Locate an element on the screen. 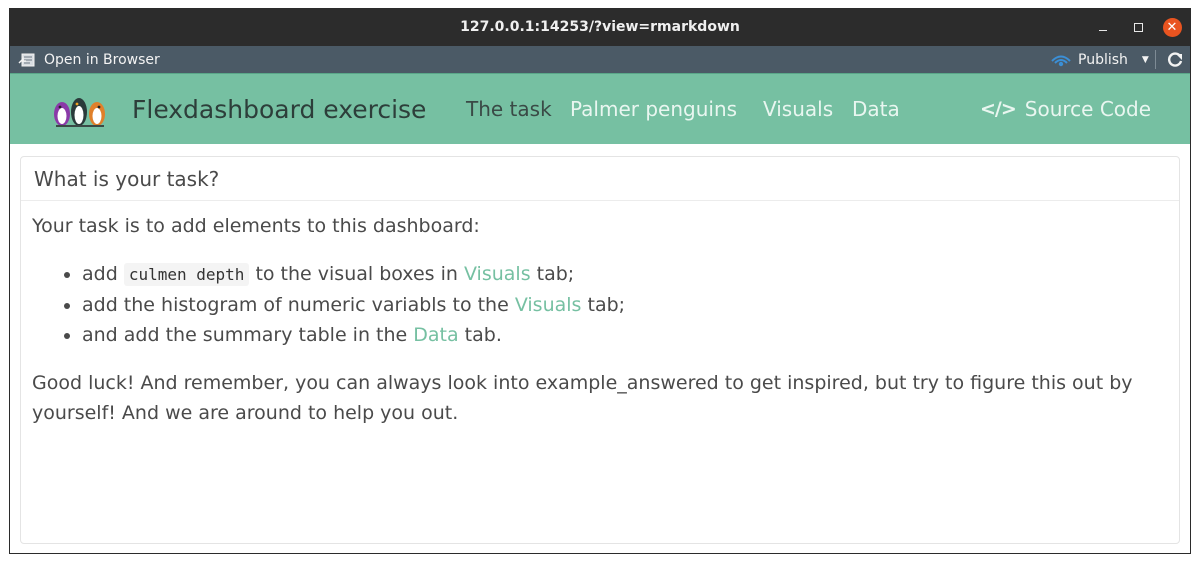 Image resolution: width=1200 pixels, height=564 pixels. task-text: and add the summary table in the is located at coordinates (248, 335).